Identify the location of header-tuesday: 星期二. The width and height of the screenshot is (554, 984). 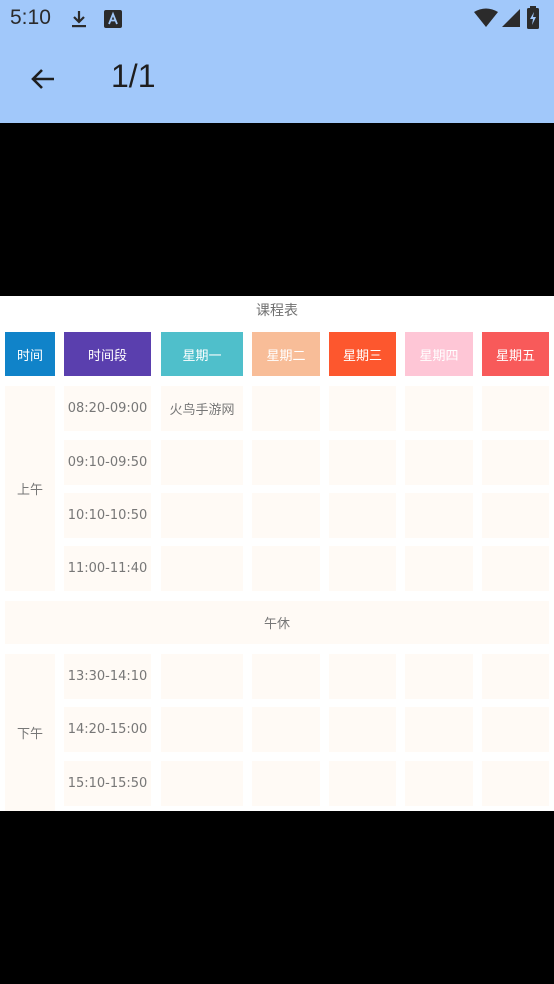
(286, 354).